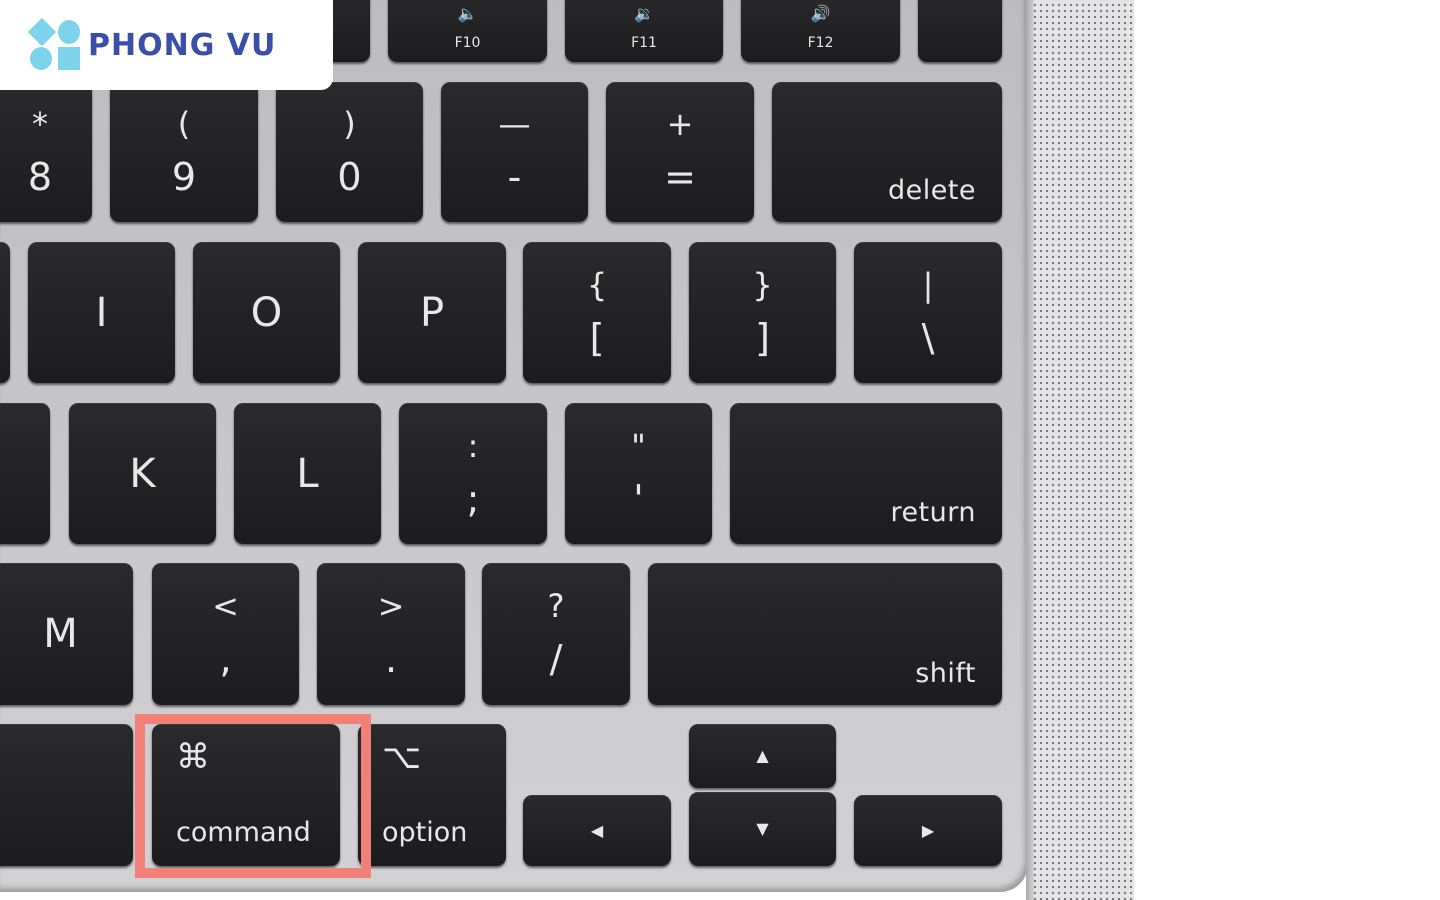 This screenshot has width=1440, height=900. I want to click on volume-down-icon: 🔉, so click(644, 13).